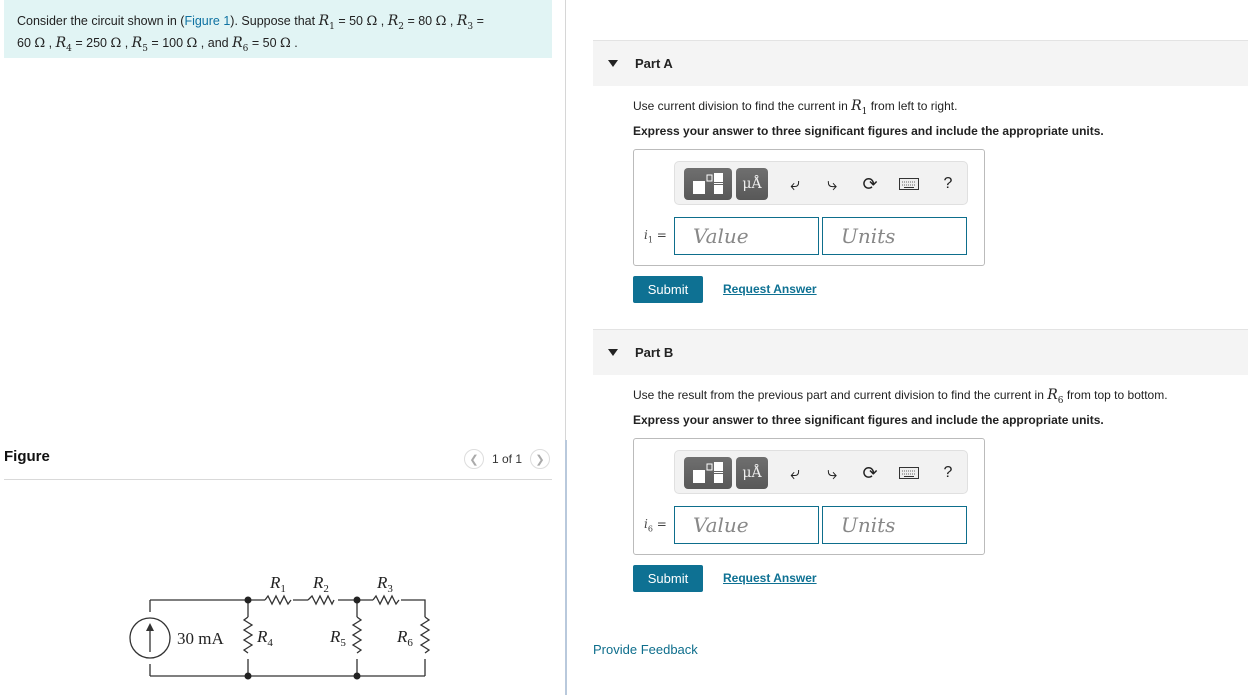 This screenshot has height=695, width=1248. I want to click on var-r1: R1, so click(326, 22).